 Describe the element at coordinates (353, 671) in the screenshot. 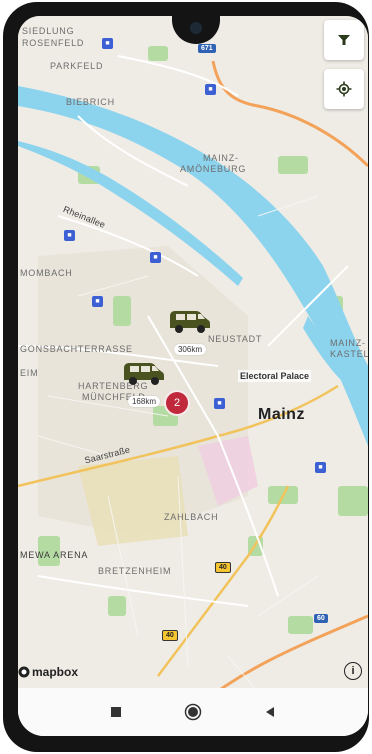

I see `attribution-info-button: i` at that location.